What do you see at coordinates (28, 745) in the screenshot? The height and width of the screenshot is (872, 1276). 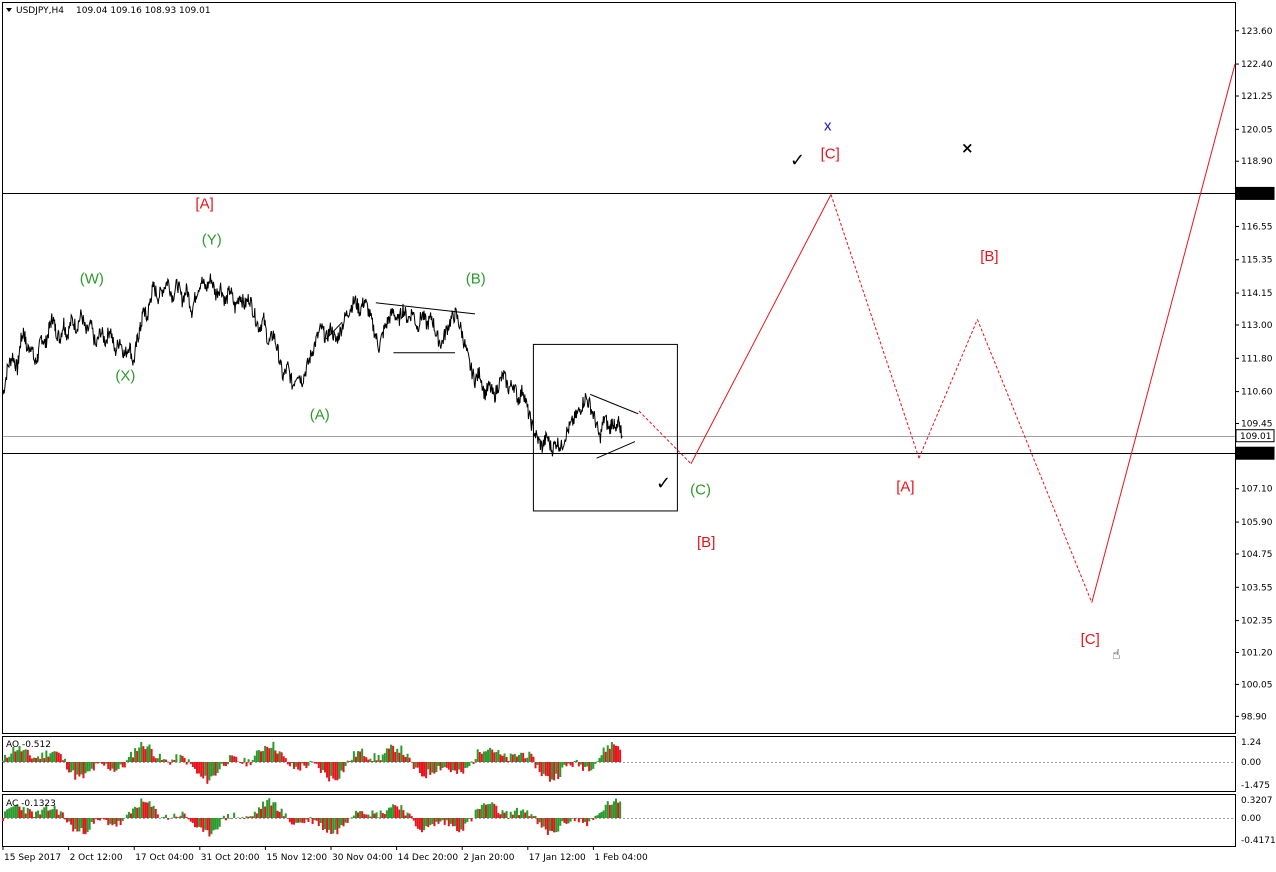 I see `ao-title: AO -0.512` at bounding box center [28, 745].